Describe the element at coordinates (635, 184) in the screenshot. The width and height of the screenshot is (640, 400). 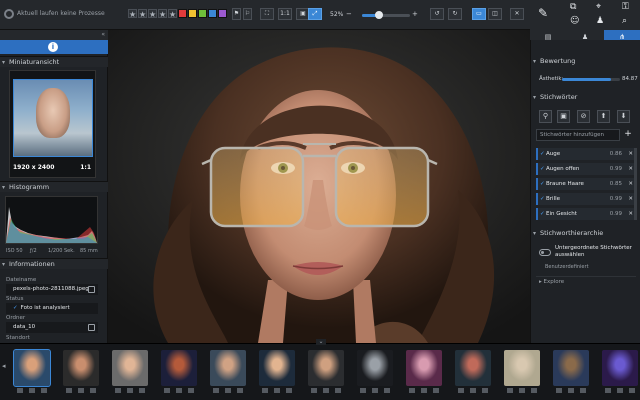
I see `keyword-scrollbar` at that location.